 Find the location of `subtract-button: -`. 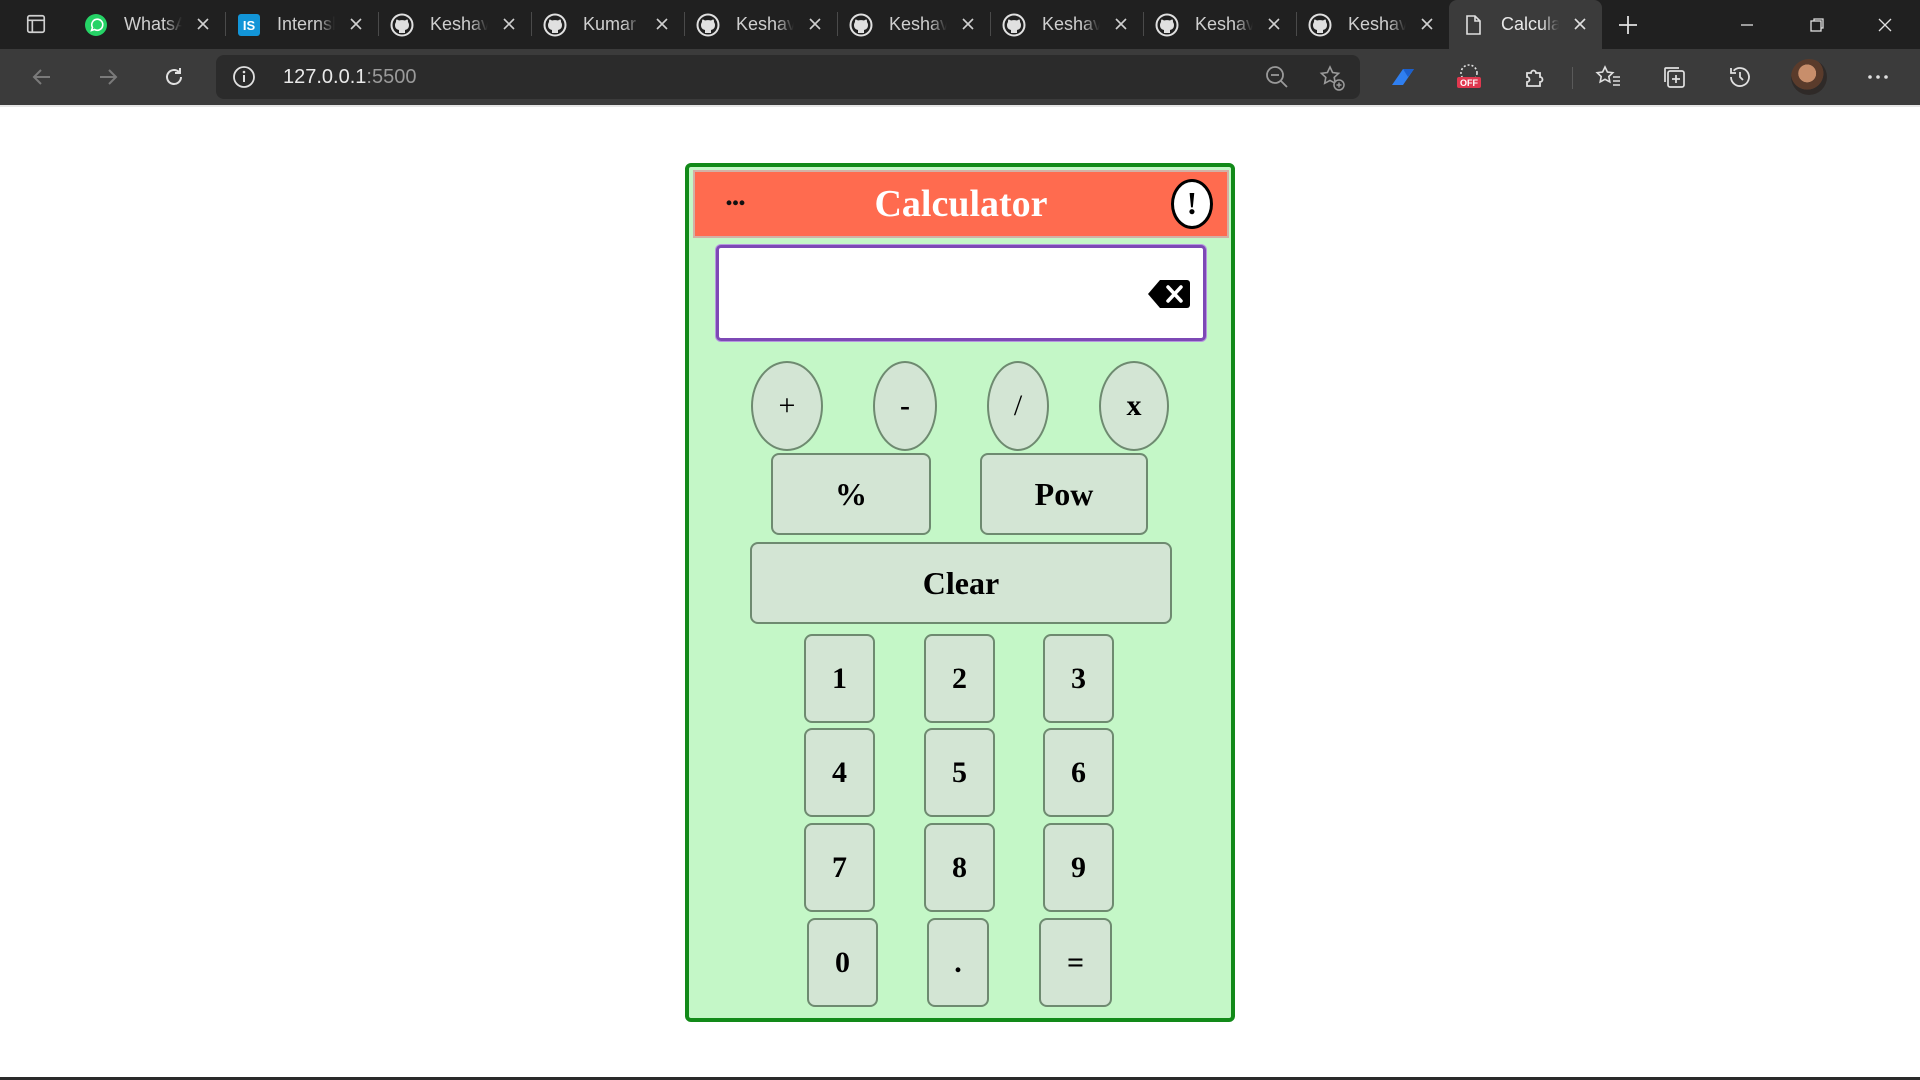

subtract-button: - is located at coordinates (905, 406).